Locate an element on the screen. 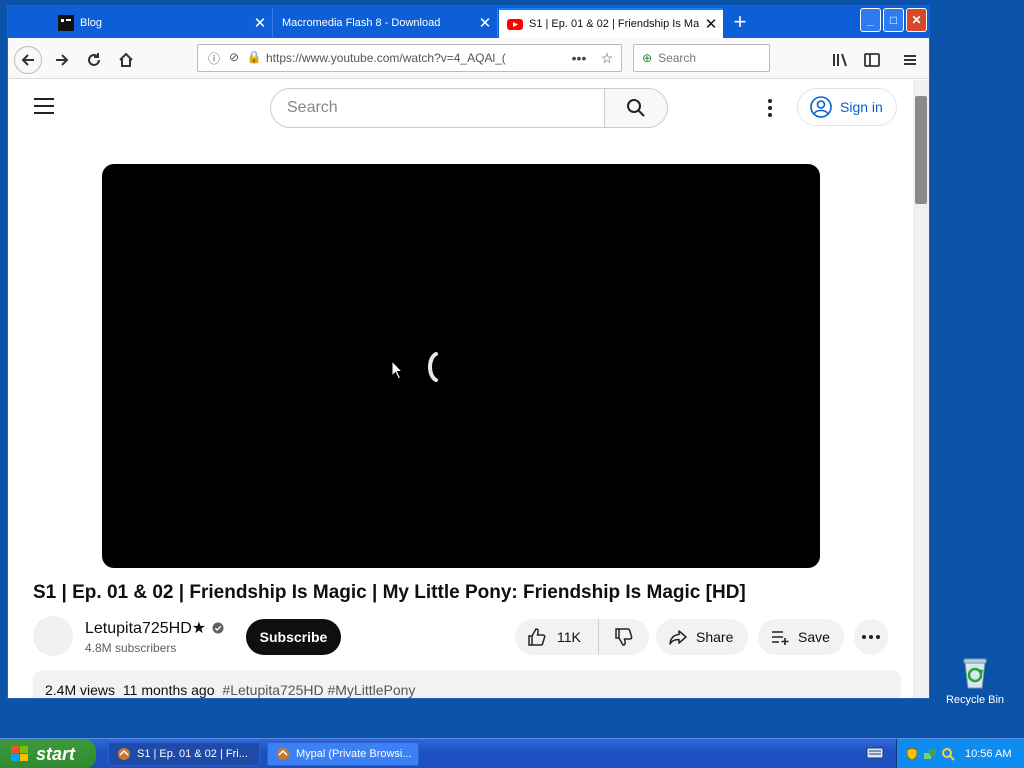  menu-button is located at coordinates (910, 60).